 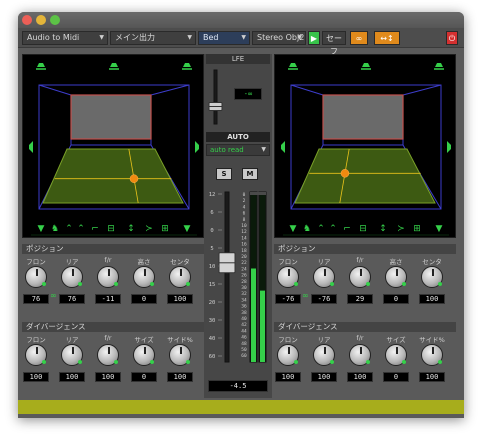 What do you see at coordinates (258, 193) in the screenshot?
I see `meter-clip-led` at bounding box center [258, 193].